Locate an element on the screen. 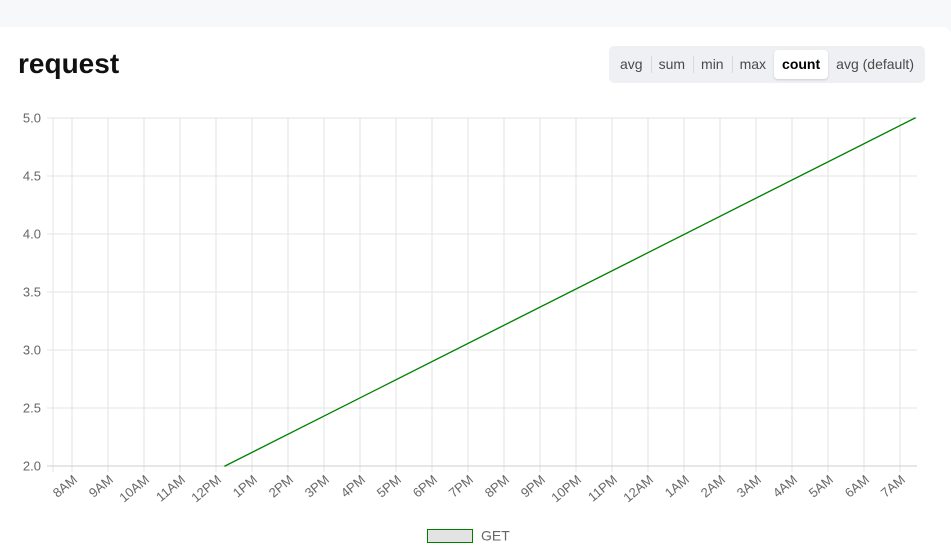  y-axis: 5.0 4.5 4.0 3.5 3.0 2.5 2.0 is located at coordinates (32, 292).